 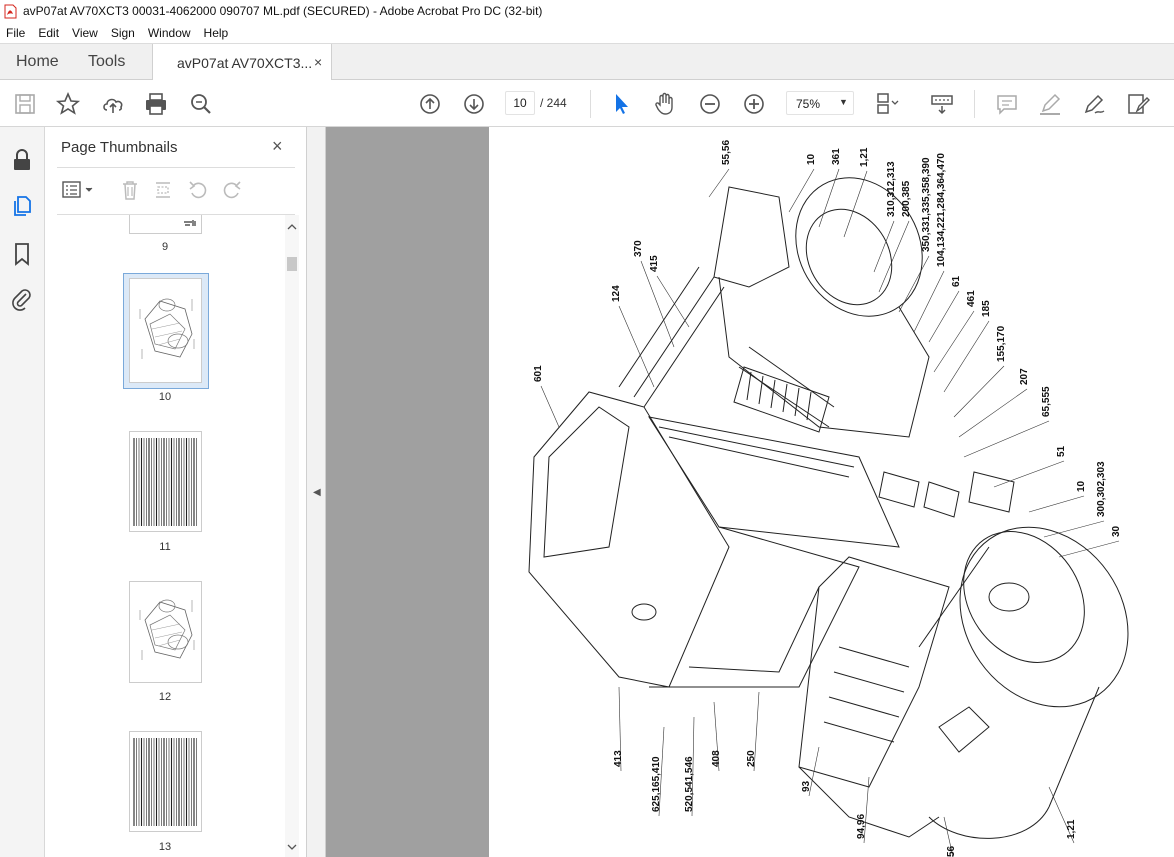 I want to click on scroll-thumb, so click(x=292, y=264).